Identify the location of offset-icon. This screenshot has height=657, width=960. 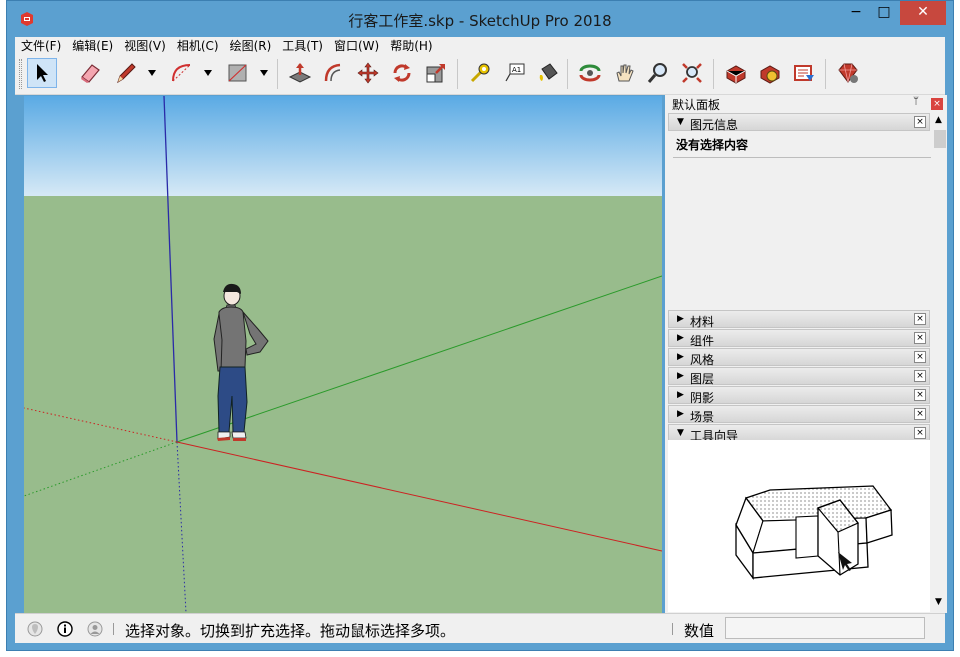
(332, 72).